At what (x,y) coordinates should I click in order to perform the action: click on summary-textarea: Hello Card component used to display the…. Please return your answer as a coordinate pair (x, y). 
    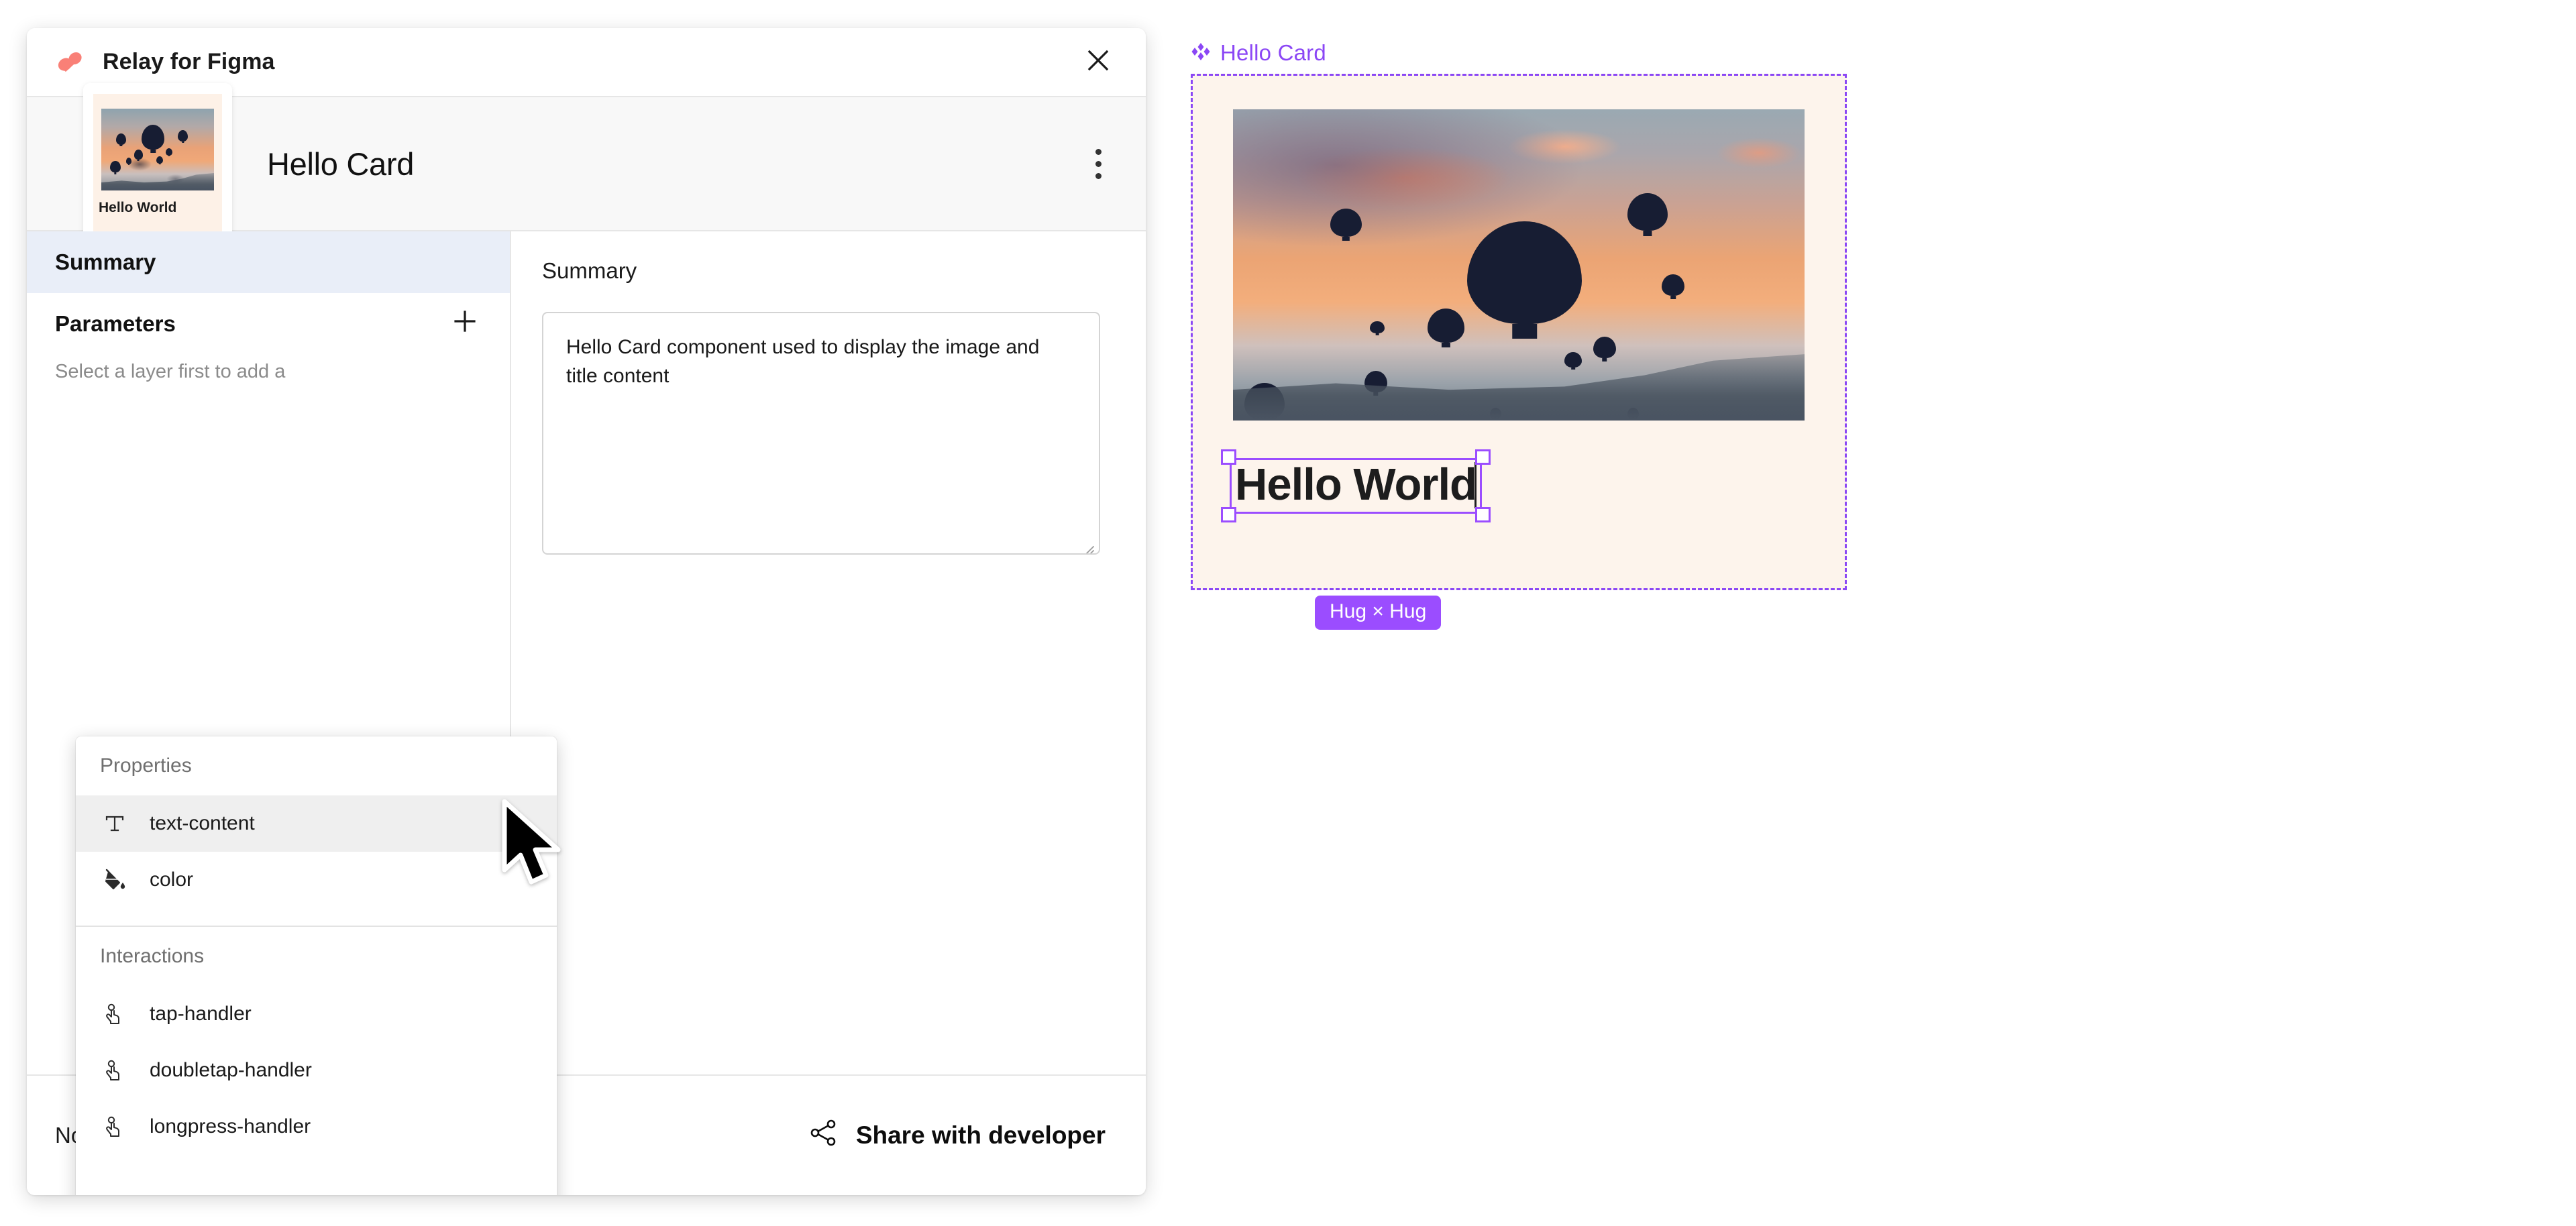
    Looking at the image, I should click on (821, 433).